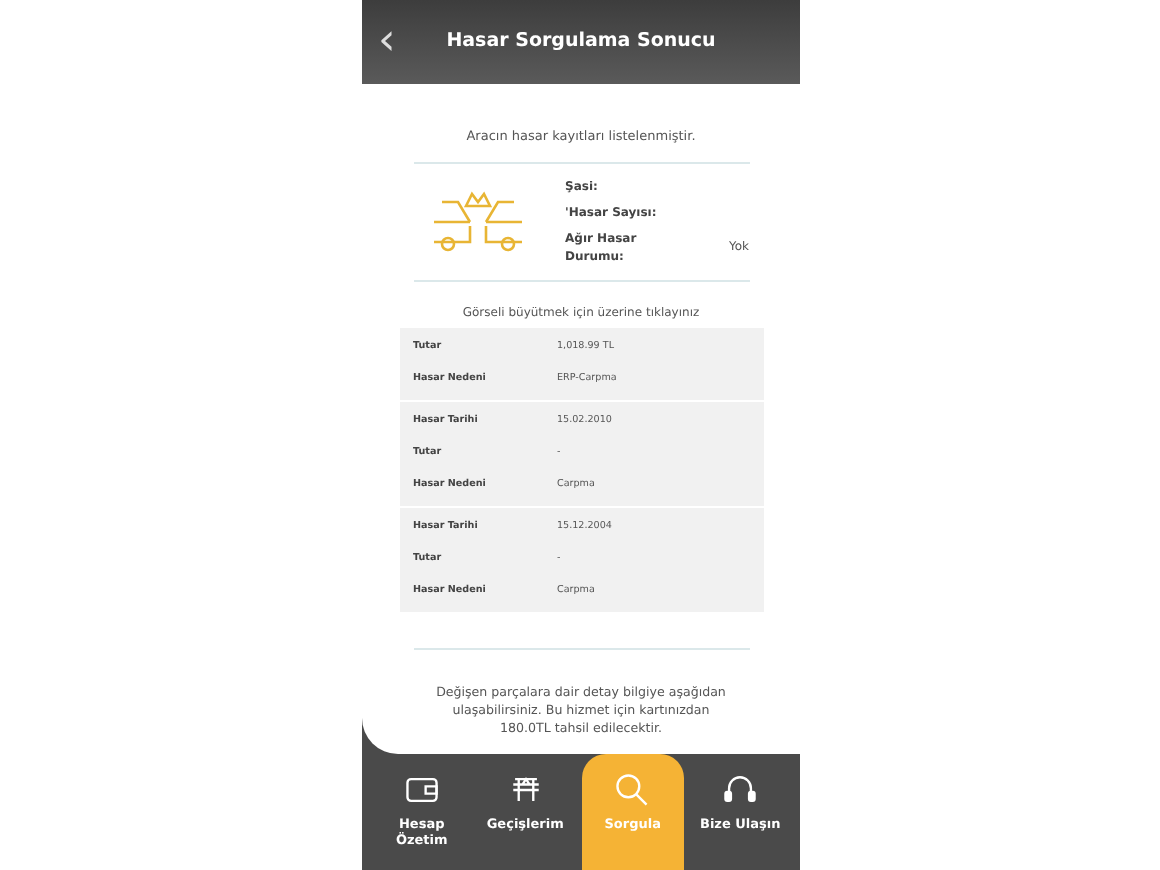  Describe the element at coordinates (632, 790) in the screenshot. I see `search-icon` at that location.